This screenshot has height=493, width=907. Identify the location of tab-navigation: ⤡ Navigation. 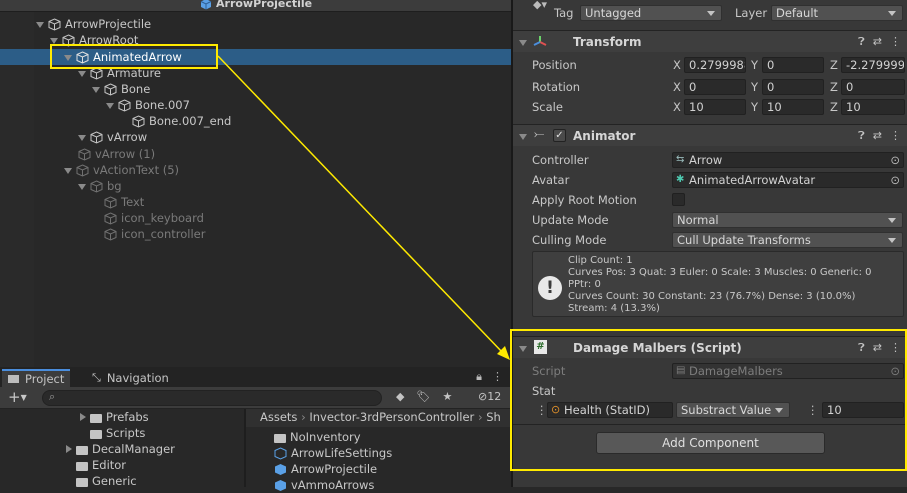
(130, 378).